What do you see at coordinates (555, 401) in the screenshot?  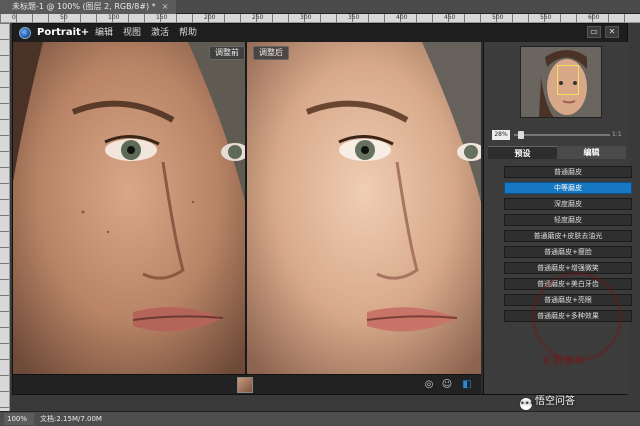 I see `site-watermark-text: 悟空问答` at bounding box center [555, 401].